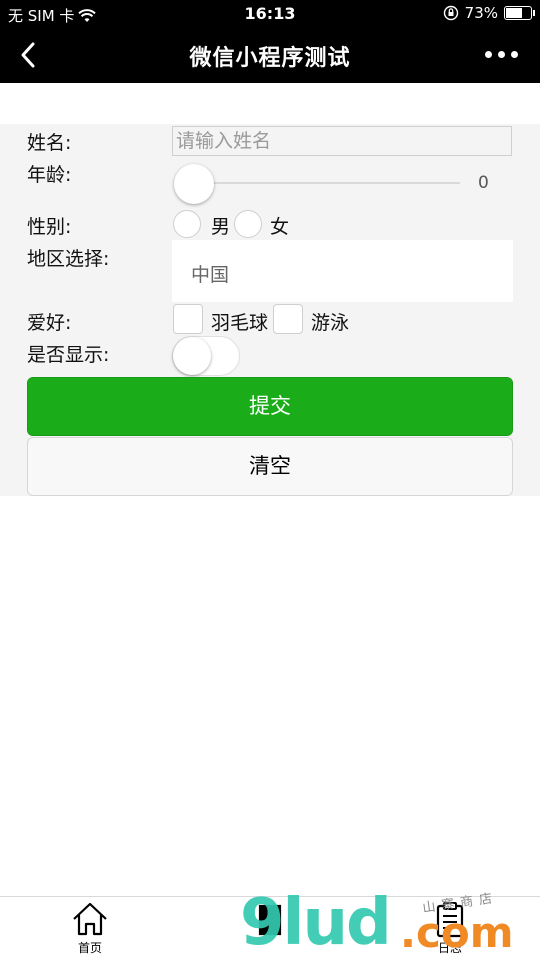  What do you see at coordinates (330, 323) in the screenshot?
I see `hobby-option-swimming: 游泳` at bounding box center [330, 323].